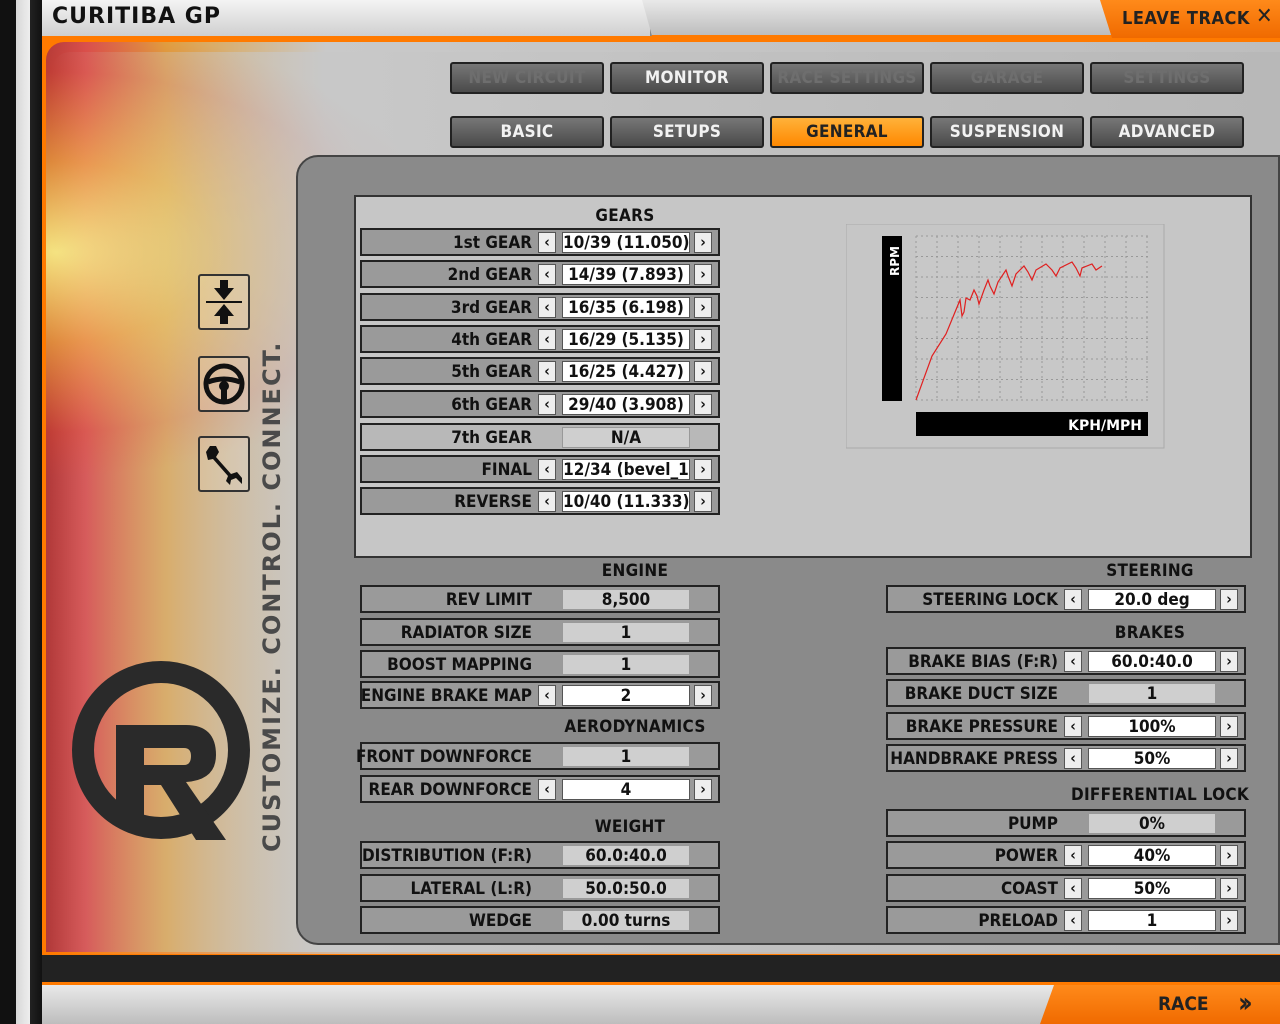  I want to click on setting-label: 6th GEAR, so click(491, 405).